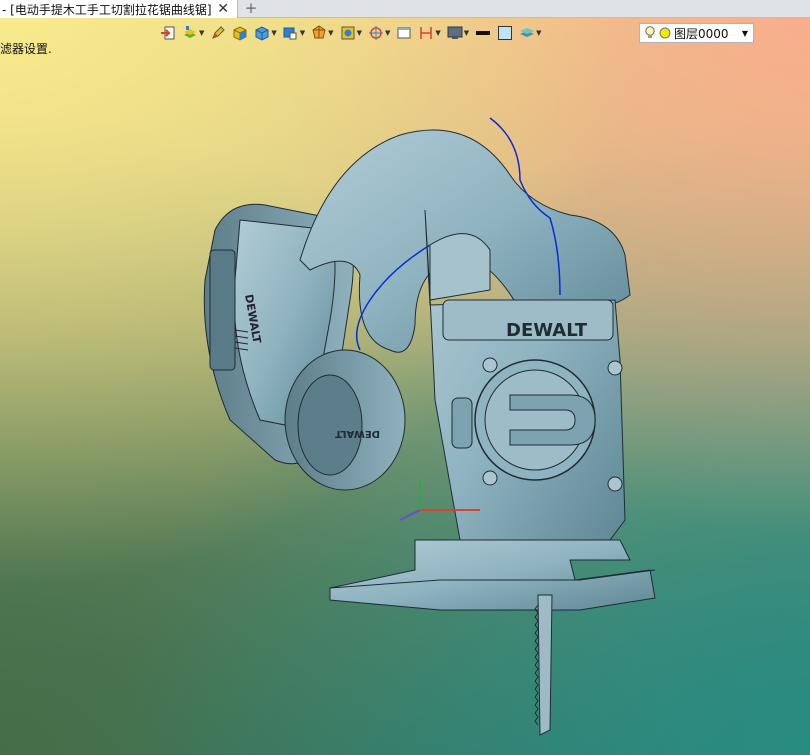  I want to click on line-weight-button, so click(483, 33).